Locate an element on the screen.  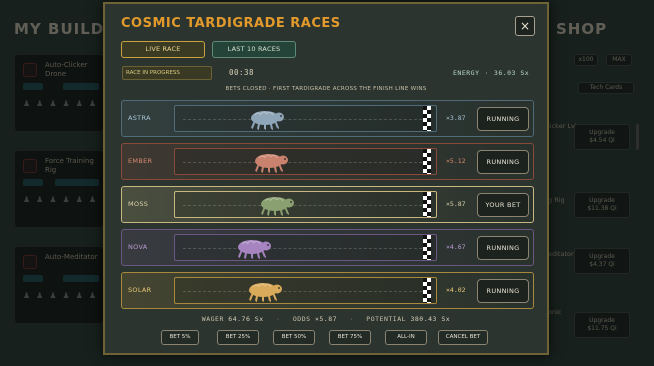
racer-name: MOSS is located at coordinates (138, 204).